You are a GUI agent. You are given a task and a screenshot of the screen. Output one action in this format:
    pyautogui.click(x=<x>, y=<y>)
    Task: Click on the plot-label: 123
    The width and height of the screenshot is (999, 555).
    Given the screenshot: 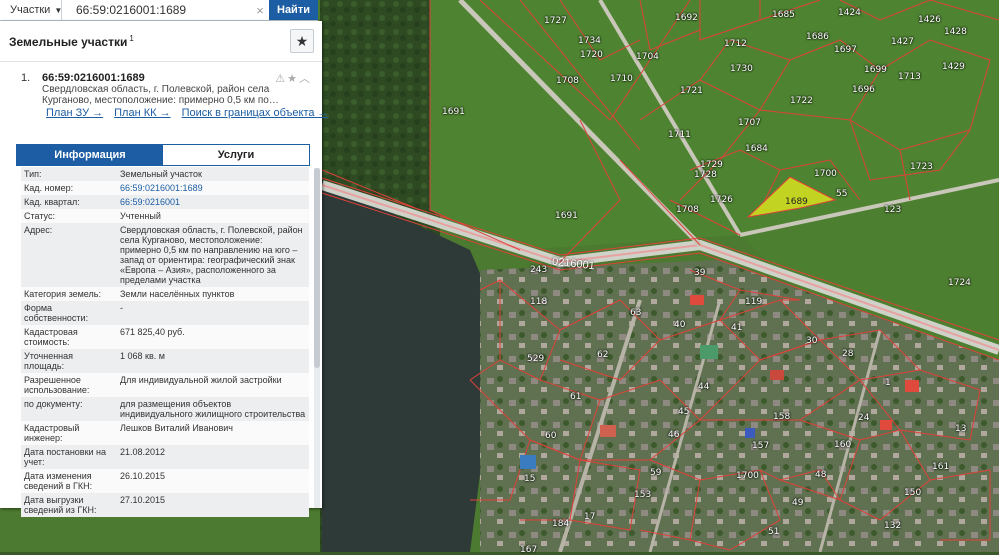 What is the action you would take?
    pyautogui.click(x=892, y=210)
    